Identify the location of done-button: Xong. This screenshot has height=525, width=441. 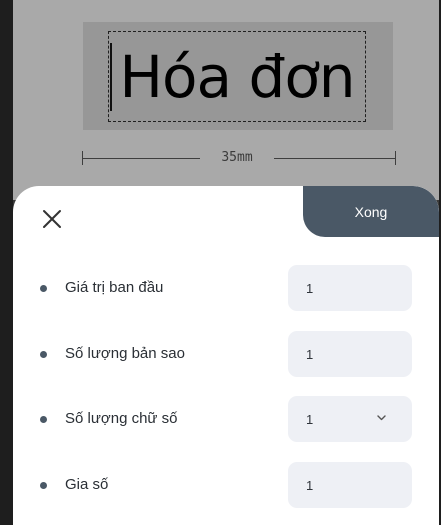
(371, 211).